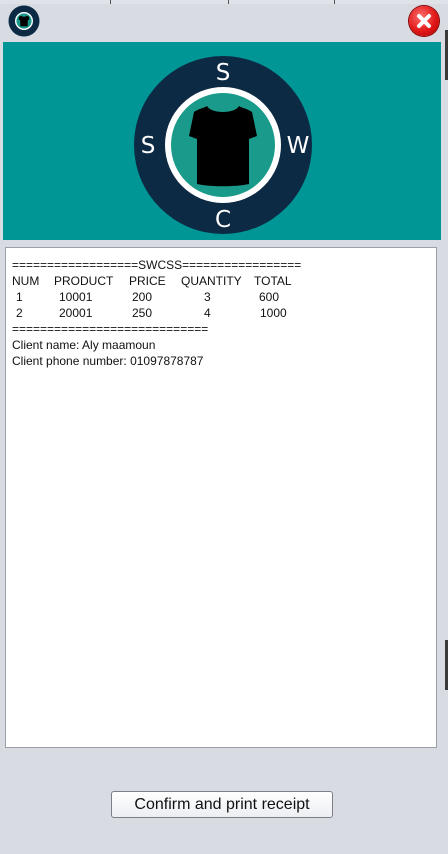  I want to click on title-bar, so click(224, 22).